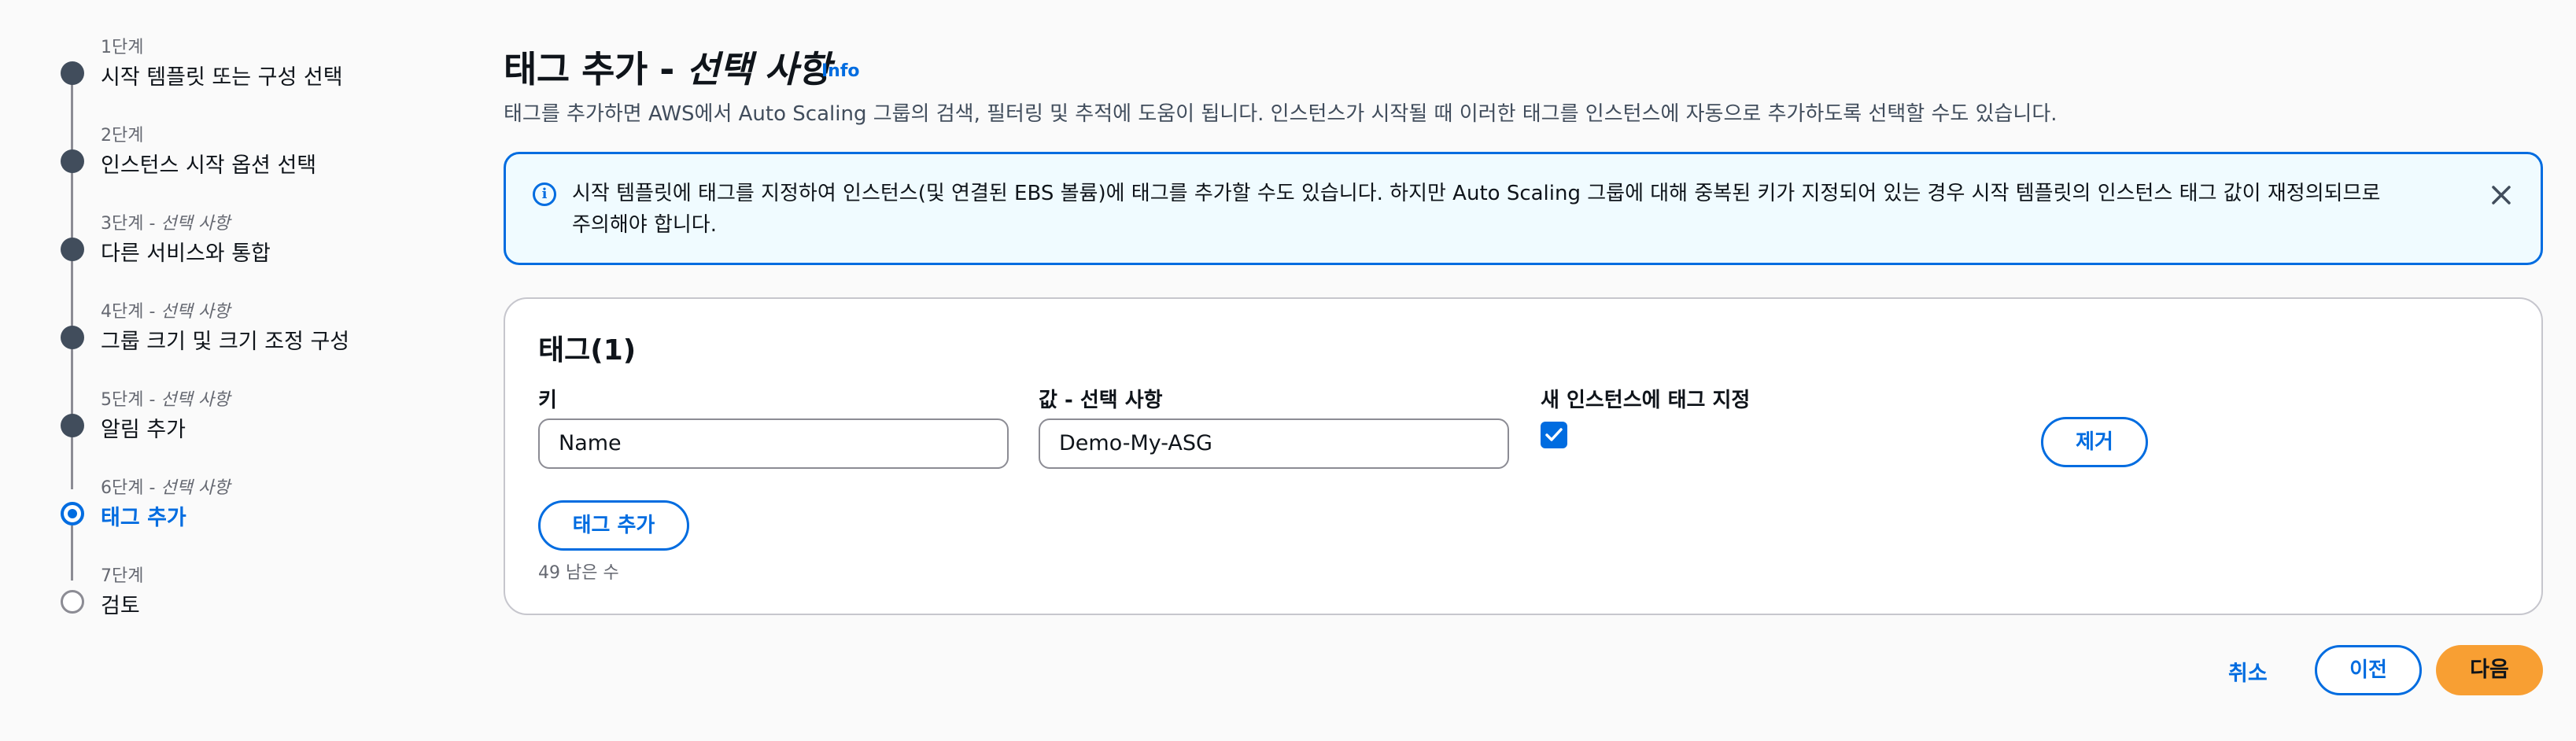 The height and width of the screenshot is (741, 2576). Describe the element at coordinates (2489, 670) in the screenshot. I see `next-button: 다음` at that location.